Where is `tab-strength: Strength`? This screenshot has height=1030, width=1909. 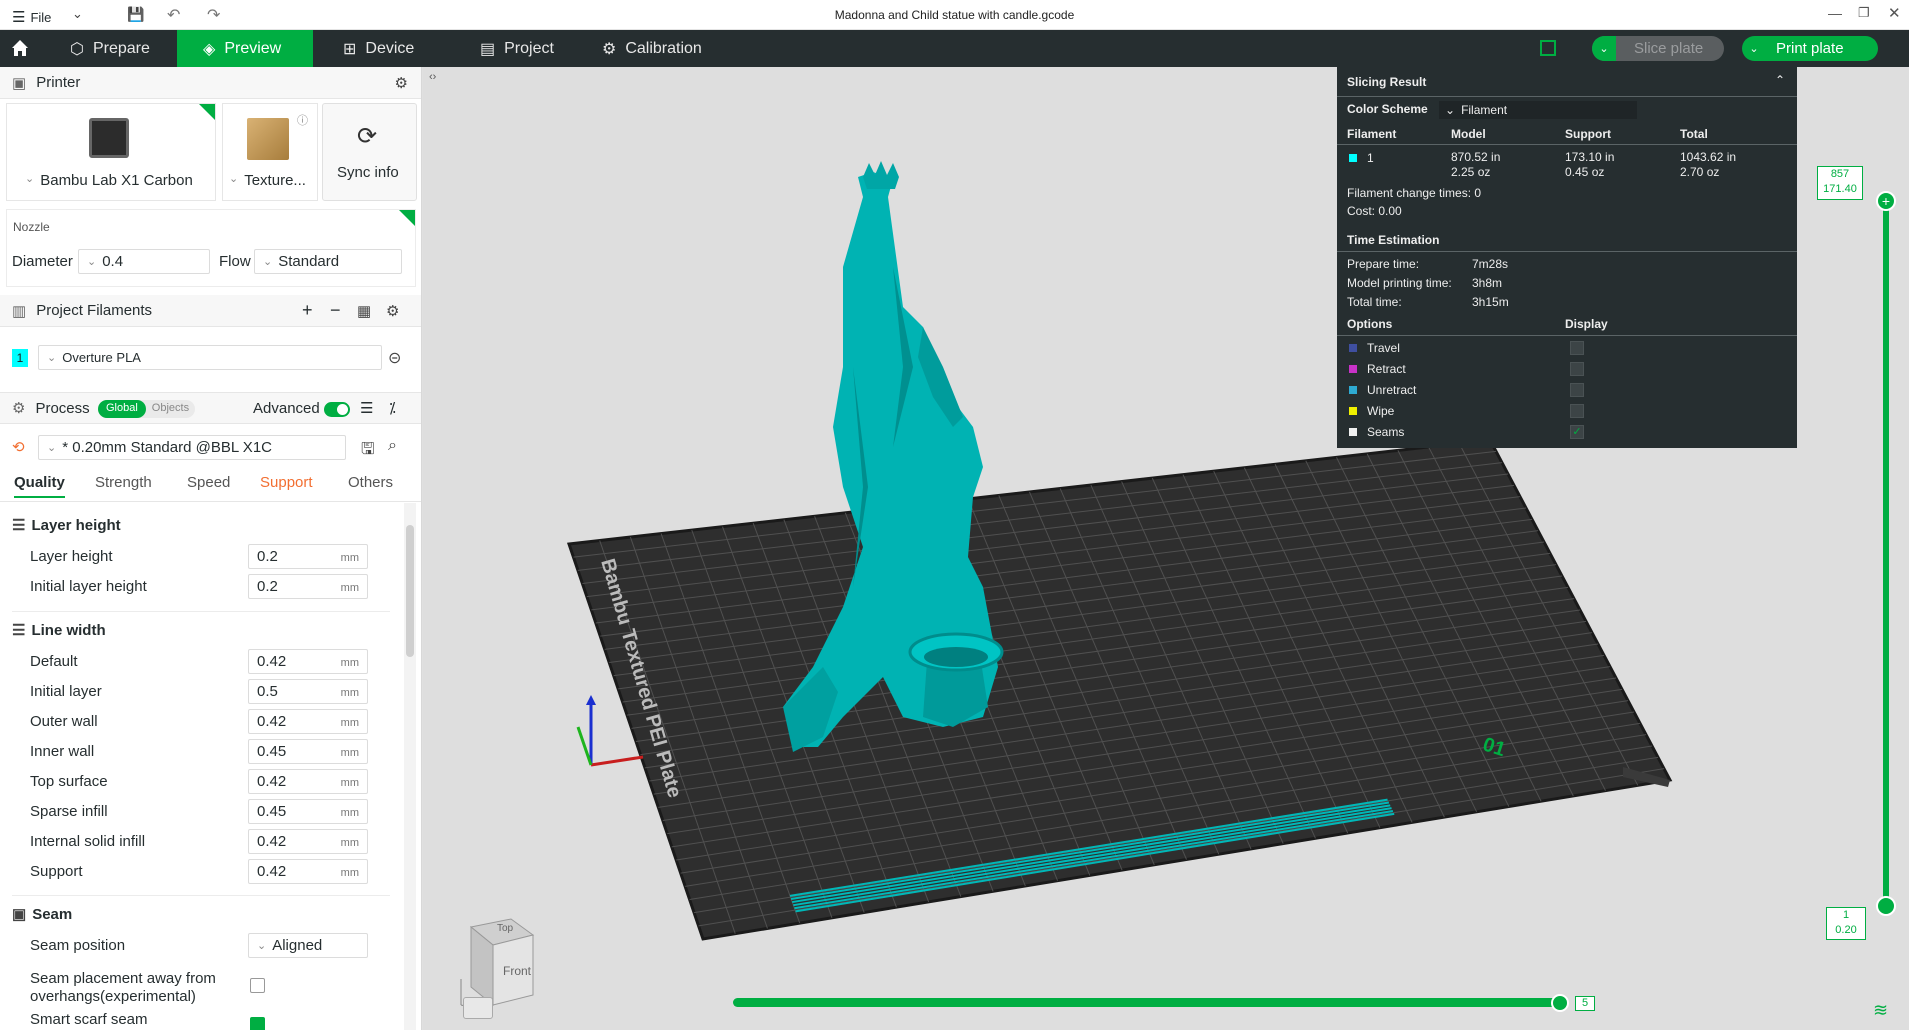
tab-strength: Strength is located at coordinates (123, 482).